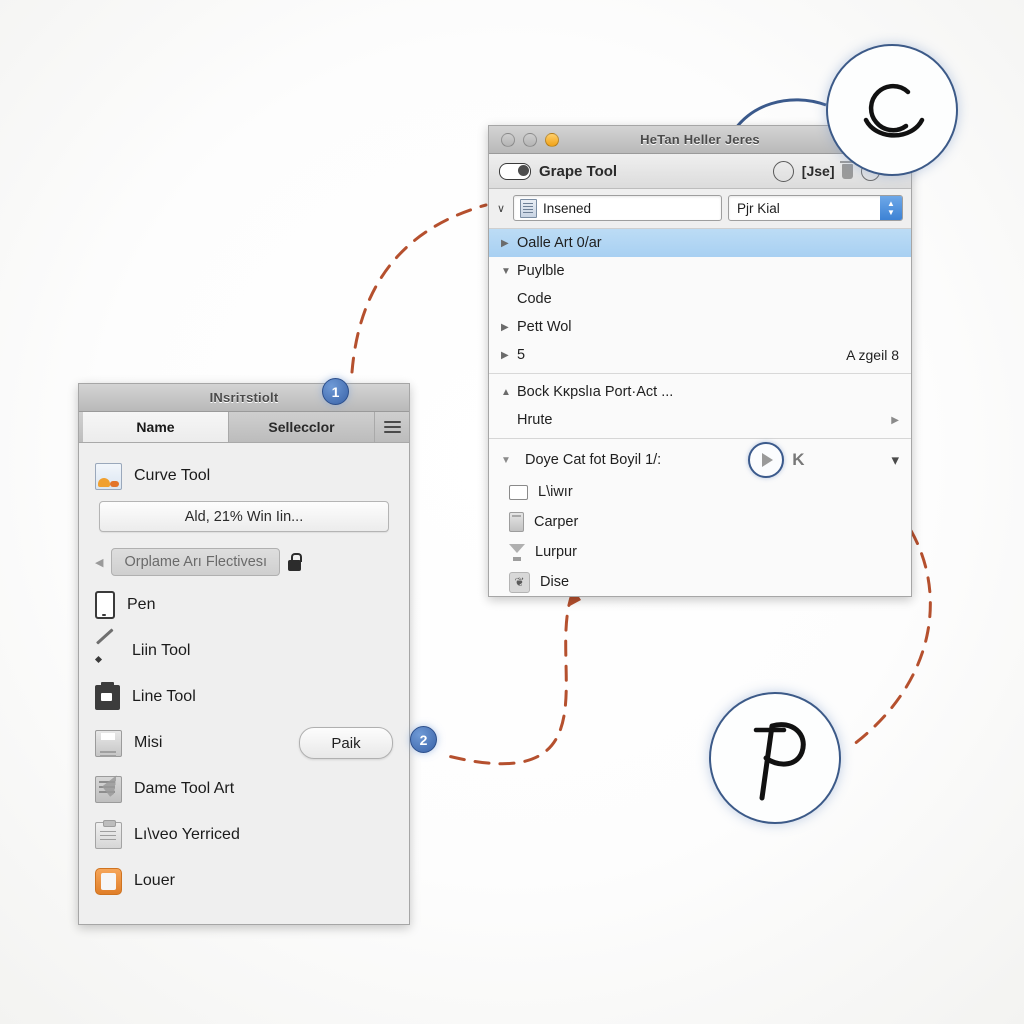  What do you see at coordinates (700, 327) in the screenshot?
I see `list-item: ▶ Pett Wol` at bounding box center [700, 327].